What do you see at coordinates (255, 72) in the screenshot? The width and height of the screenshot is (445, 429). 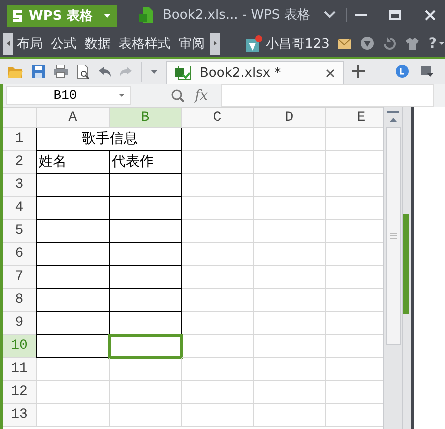 I see `document-tab: Book2.xlsx *` at bounding box center [255, 72].